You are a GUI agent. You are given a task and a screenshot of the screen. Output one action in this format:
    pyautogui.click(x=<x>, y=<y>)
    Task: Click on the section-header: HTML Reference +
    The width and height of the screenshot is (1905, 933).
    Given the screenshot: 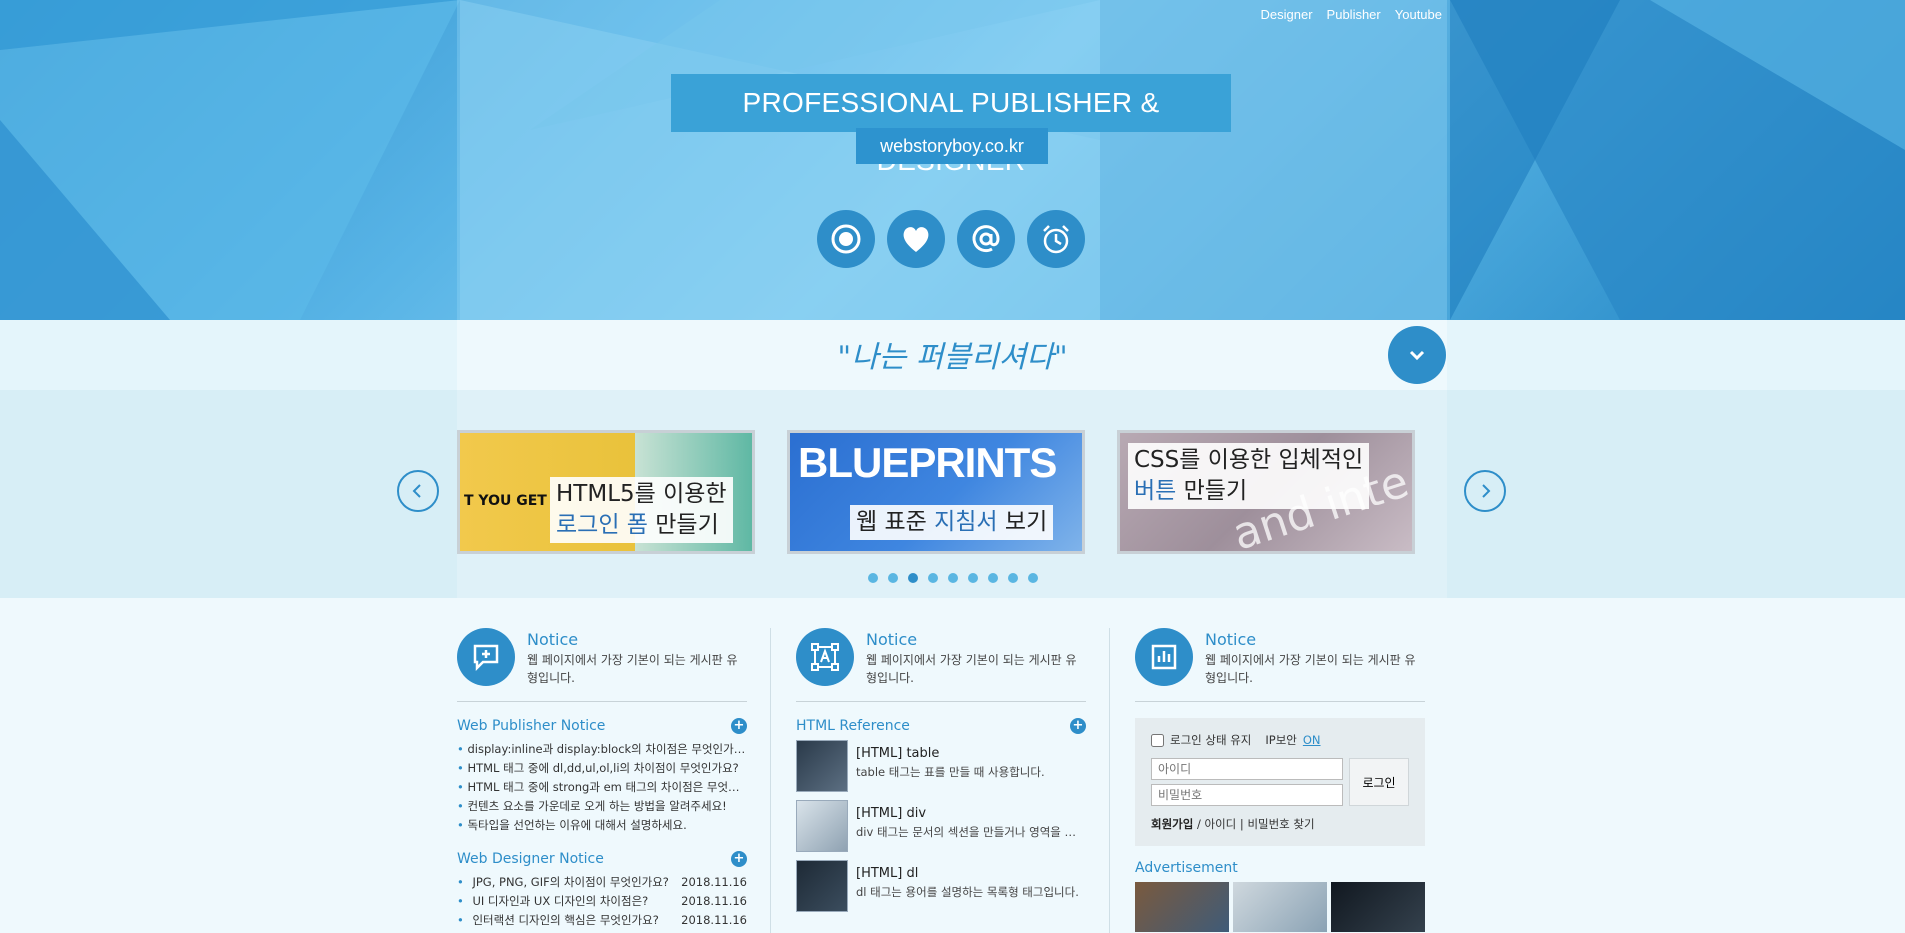 What is the action you would take?
    pyautogui.click(x=941, y=726)
    